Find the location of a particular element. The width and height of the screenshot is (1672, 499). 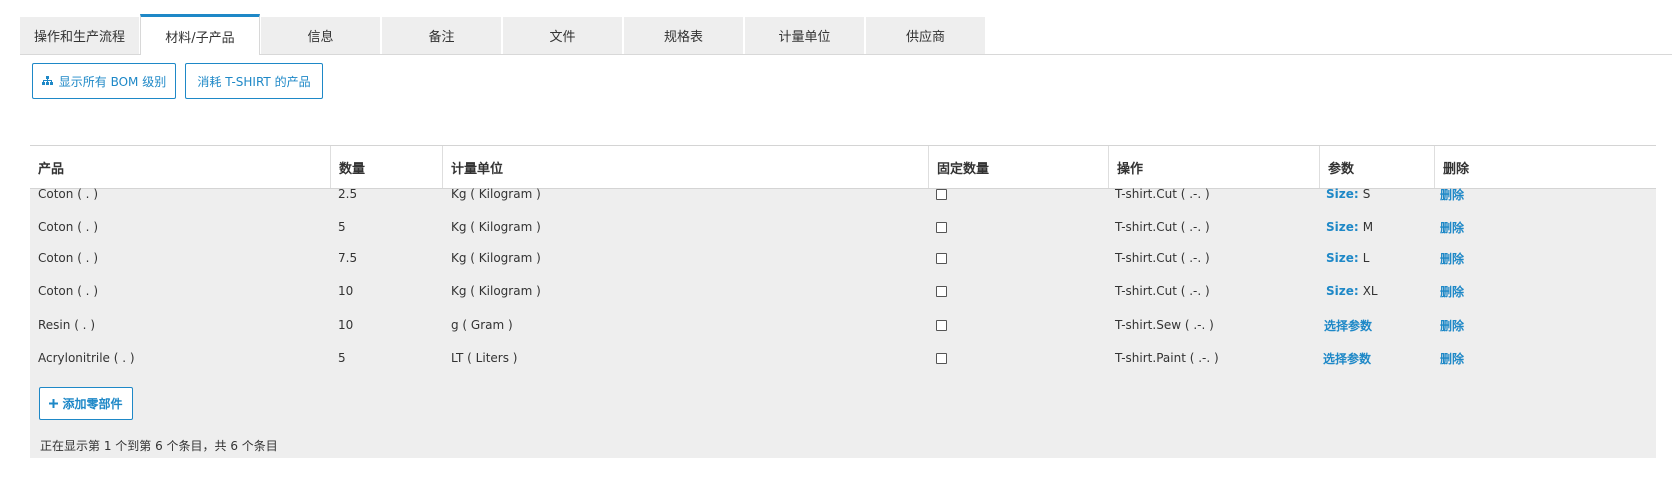

tab-files: 文件 is located at coordinates (563, 35).